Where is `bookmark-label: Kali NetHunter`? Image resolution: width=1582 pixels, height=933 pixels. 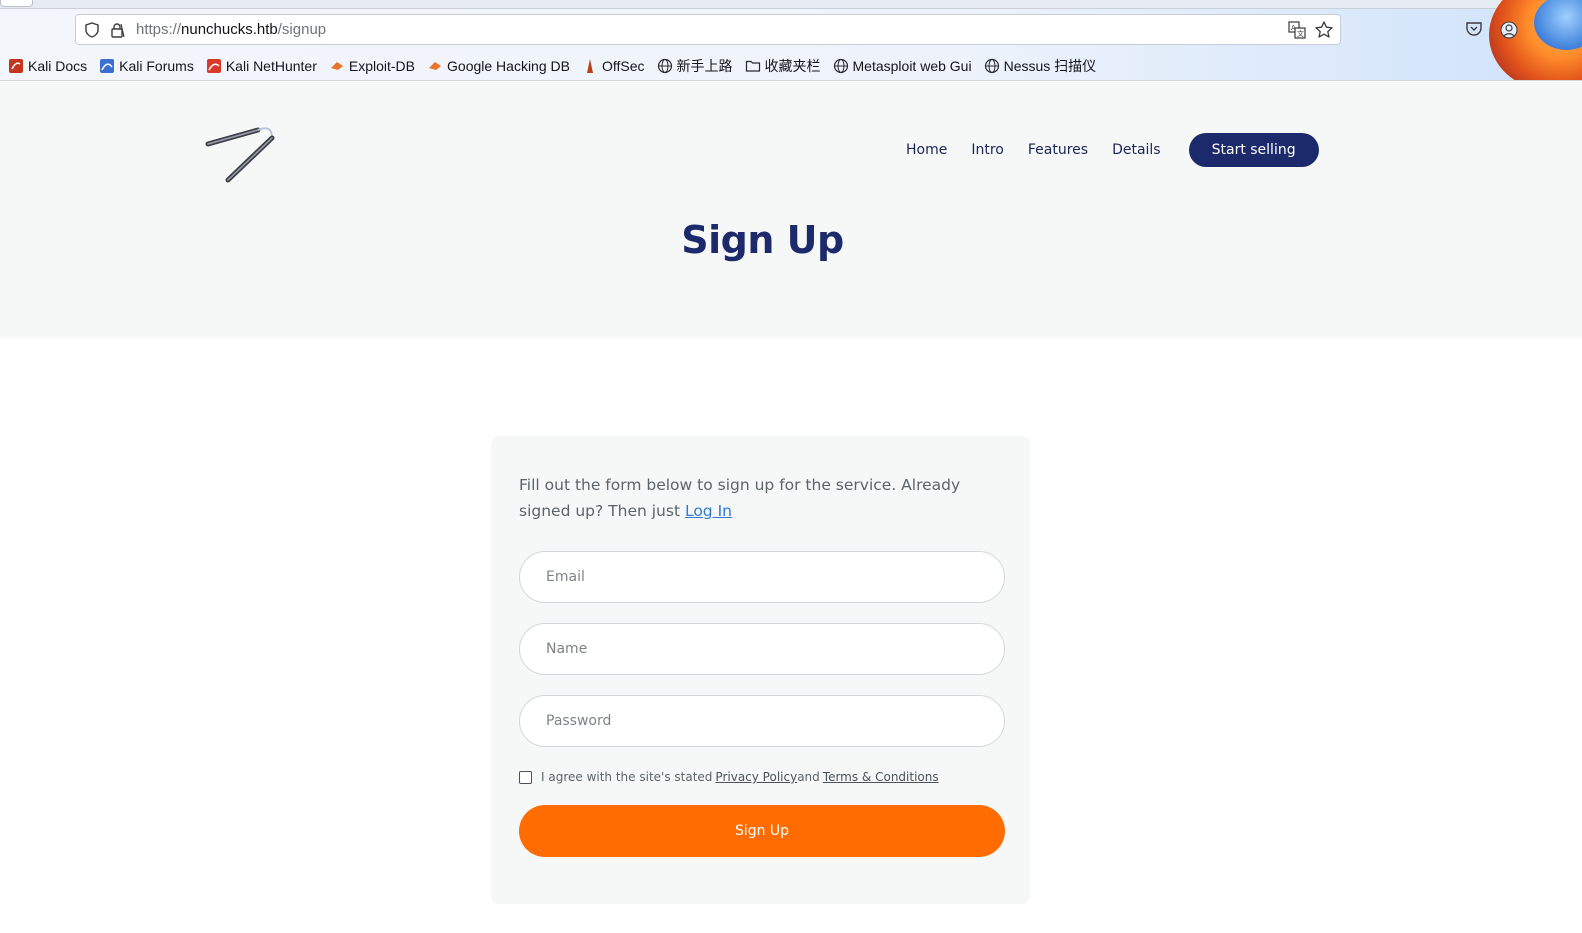 bookmark-label: Kali NetHunter is located at coordinates (271, 66).